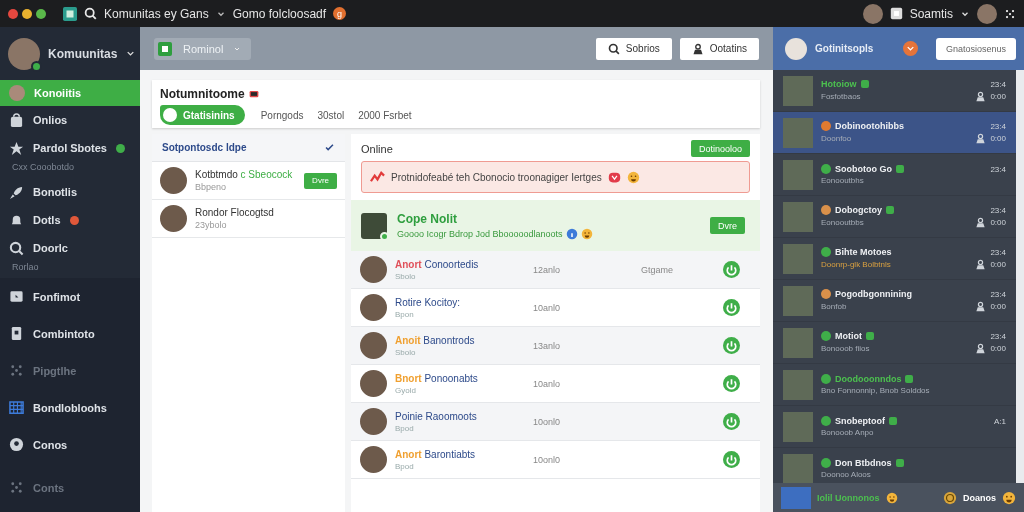  I want to click on chat-preview: Bonfob, so click(834, 306).